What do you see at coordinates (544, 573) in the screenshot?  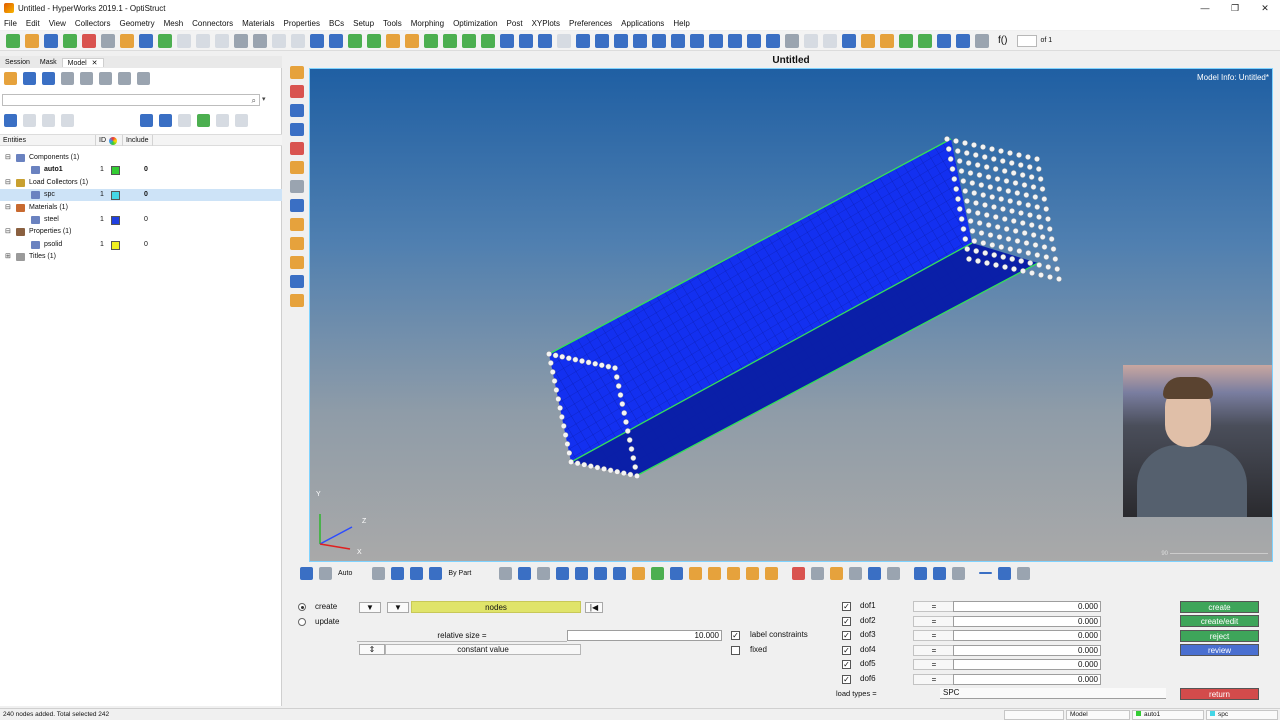 I see `lines-icon` at bounding box center [544, 573].